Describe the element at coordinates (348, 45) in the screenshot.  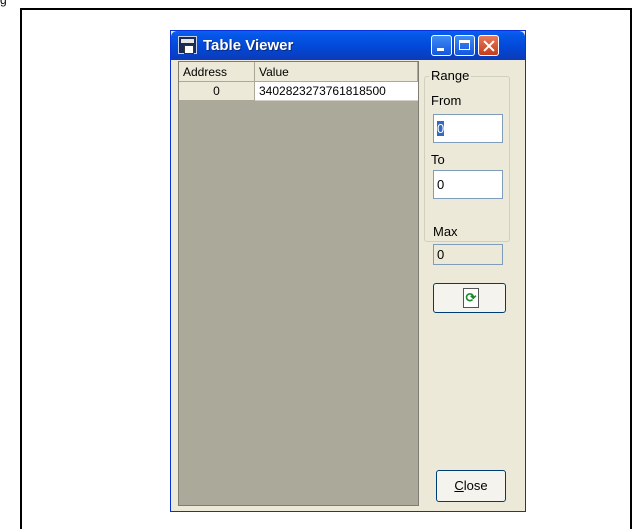
I see `title-bar: Table Viewer` at that location.